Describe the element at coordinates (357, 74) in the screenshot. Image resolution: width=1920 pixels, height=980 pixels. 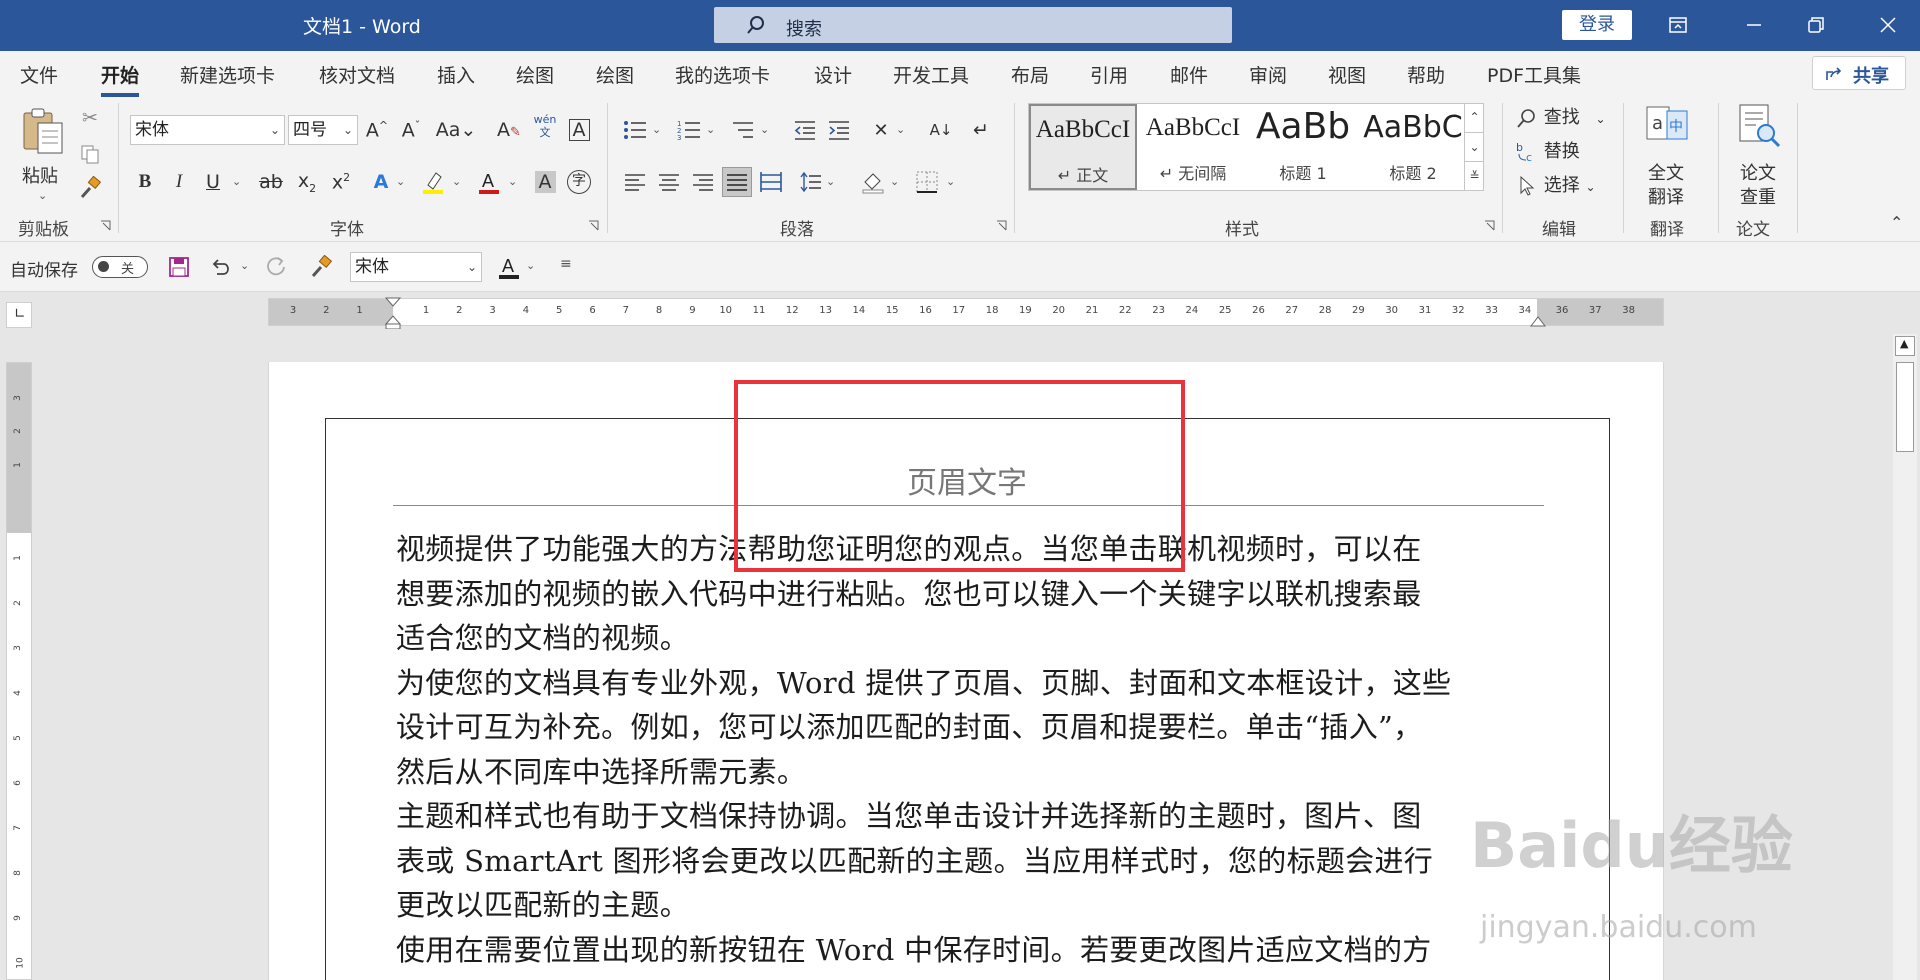
I see `tab-proofread: 核对文档` at that location.